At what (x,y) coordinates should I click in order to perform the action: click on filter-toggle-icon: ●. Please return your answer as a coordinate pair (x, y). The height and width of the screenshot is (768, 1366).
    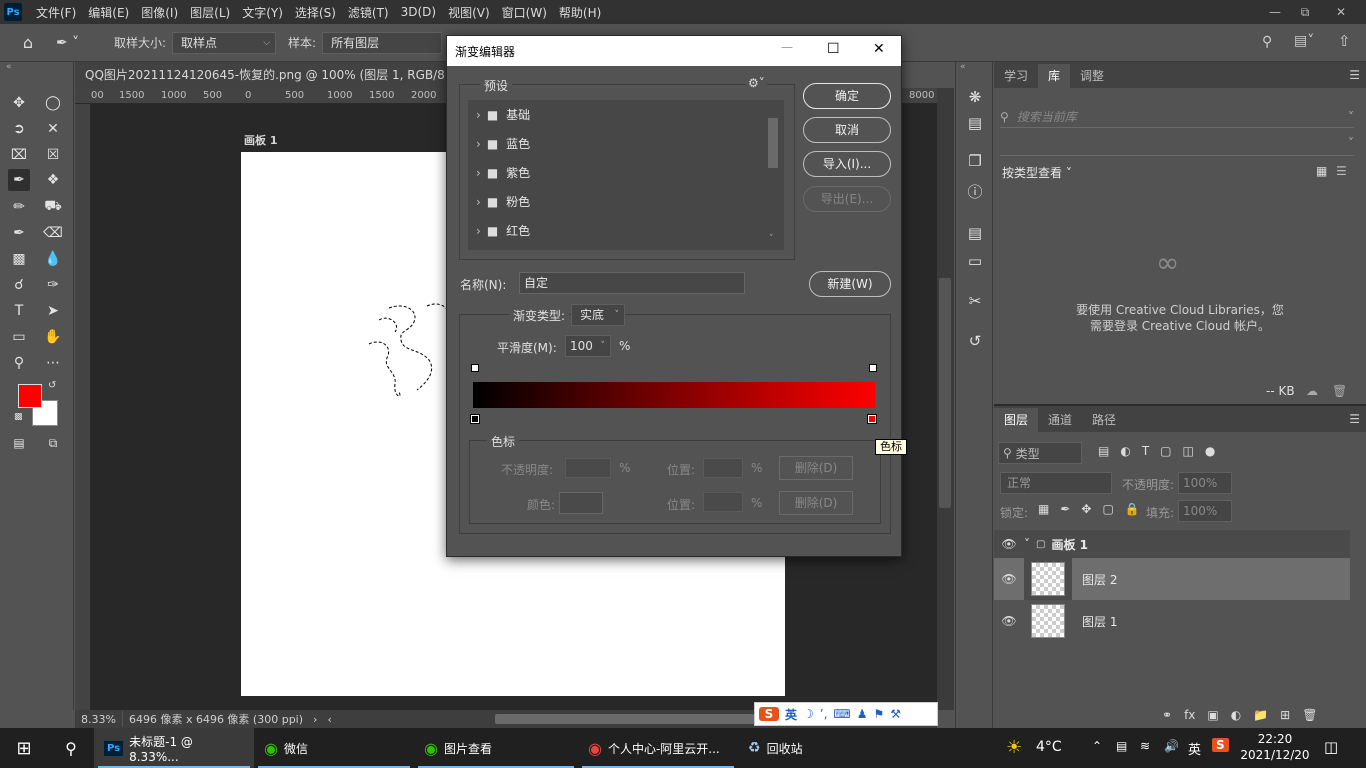
    Looking at the image, I should click on (1210, 451).